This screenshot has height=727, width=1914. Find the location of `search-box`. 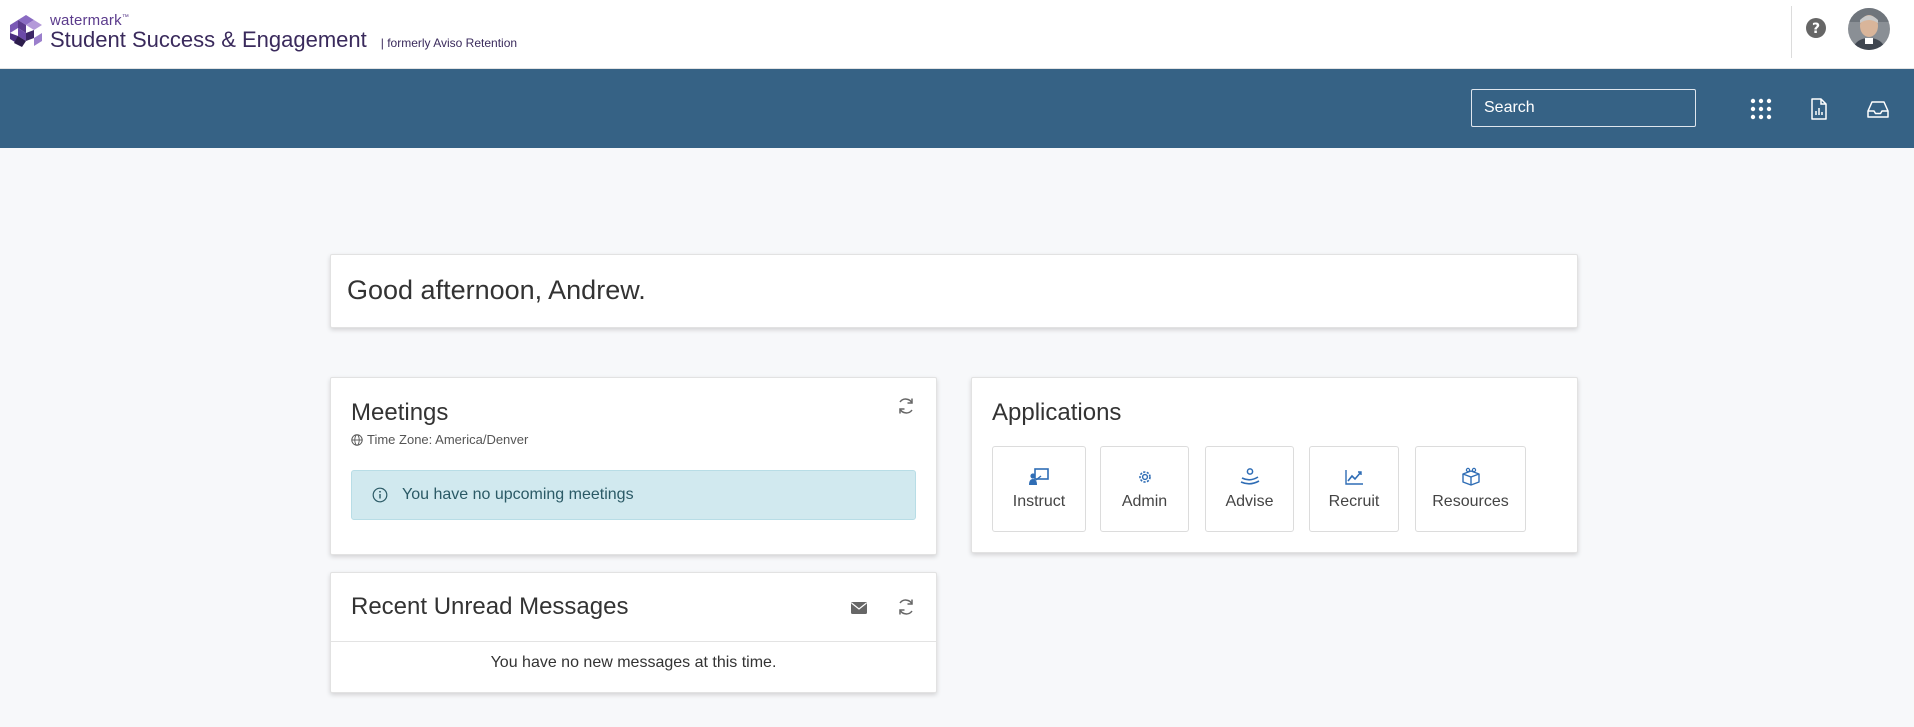

search-box is located at coordinates (1583, 108).